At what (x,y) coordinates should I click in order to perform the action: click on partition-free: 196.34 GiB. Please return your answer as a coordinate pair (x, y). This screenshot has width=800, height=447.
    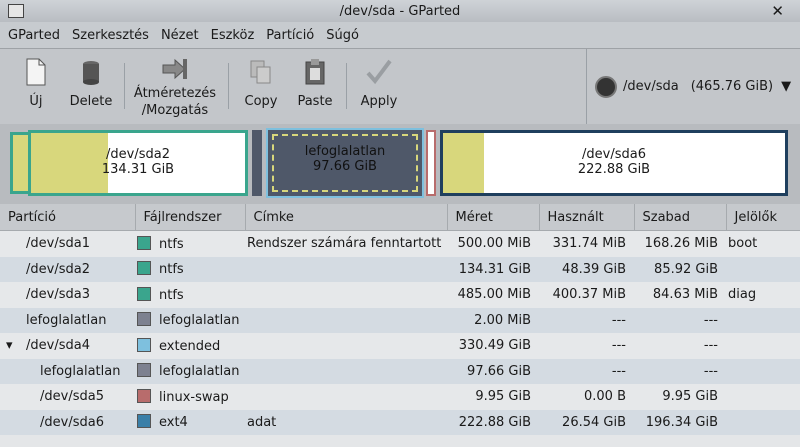
    Looking at the image, I should click on (680, 422).